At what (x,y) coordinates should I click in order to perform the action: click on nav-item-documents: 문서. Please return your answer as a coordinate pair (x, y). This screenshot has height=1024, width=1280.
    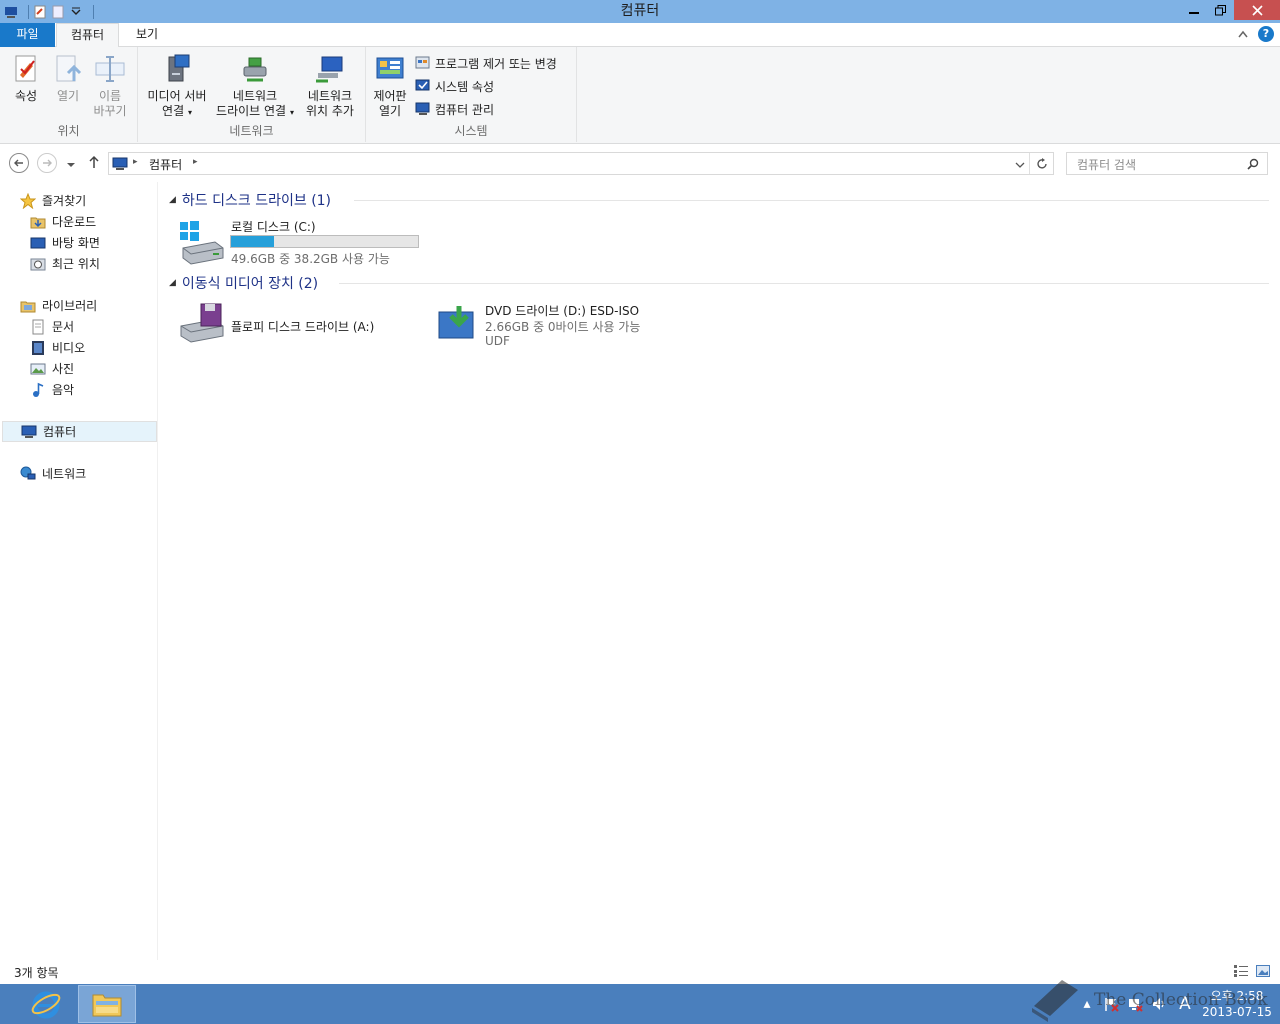
    Looking at the image, I should click on (52, 326).